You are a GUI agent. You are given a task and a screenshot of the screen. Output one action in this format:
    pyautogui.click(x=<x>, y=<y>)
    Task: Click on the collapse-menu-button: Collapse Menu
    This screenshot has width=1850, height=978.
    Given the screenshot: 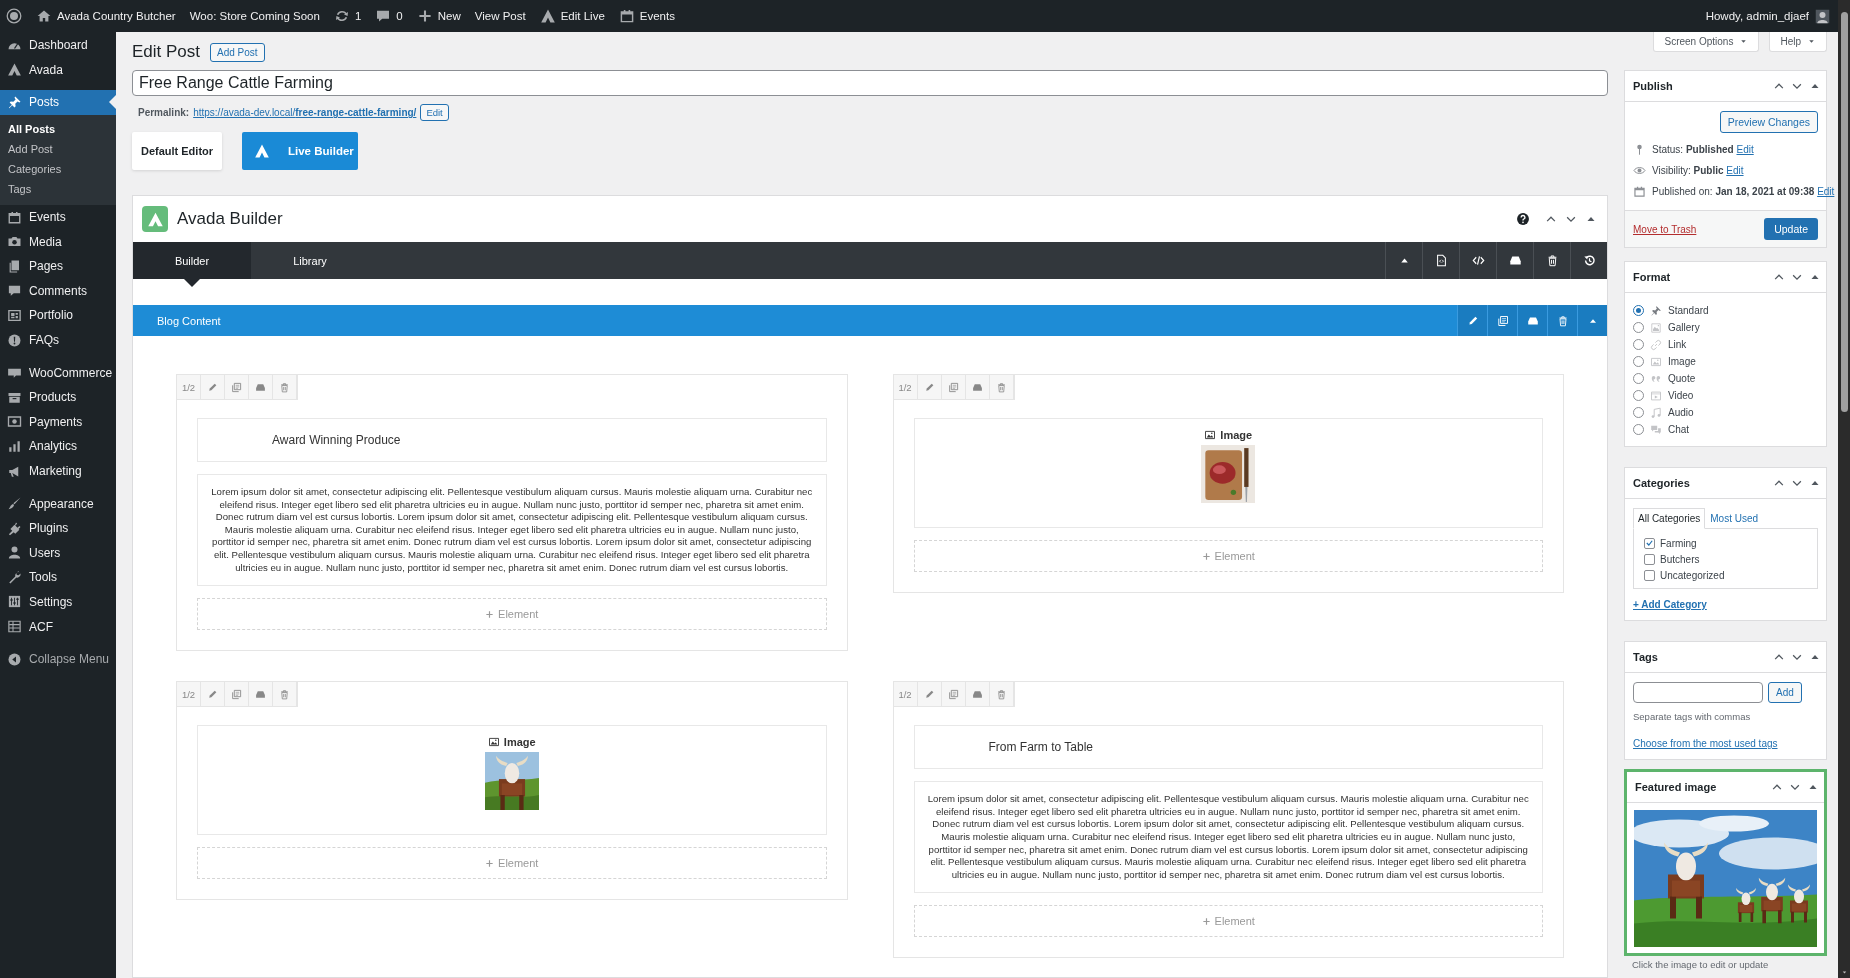 What is the action you would take?
    pyautogui.click(x=58, y=659)
    